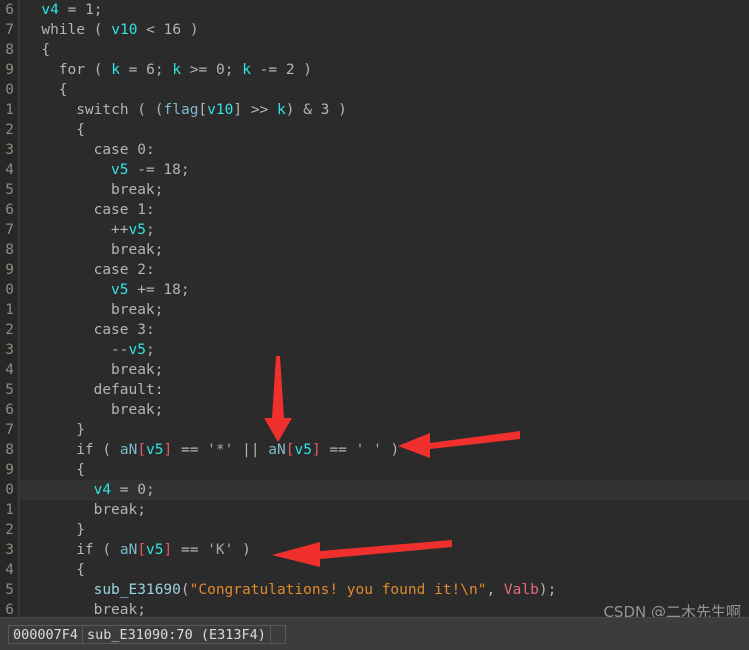 The image size is (749, 650). I want to click on code-token: 18, so click(172, 170).